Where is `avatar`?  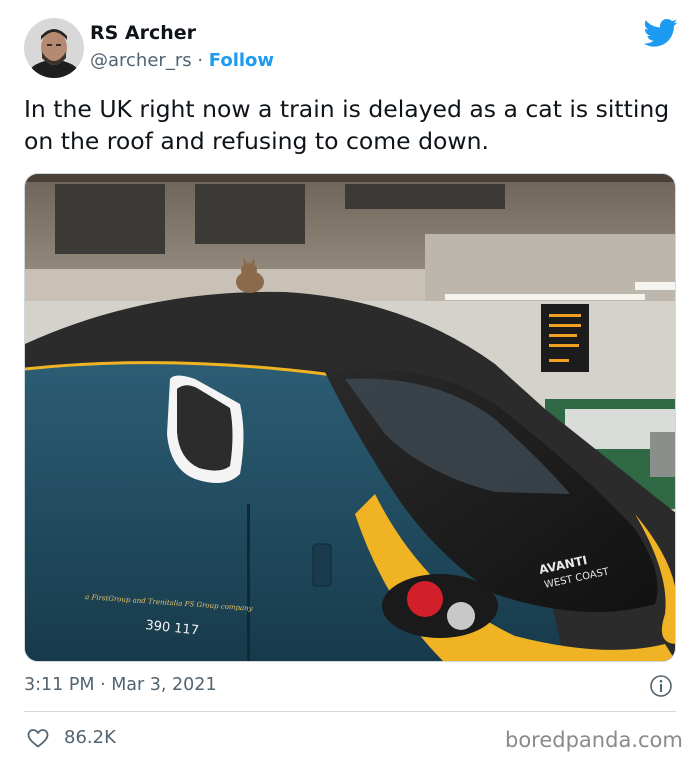 avatar is located at coordinates (54, 48).